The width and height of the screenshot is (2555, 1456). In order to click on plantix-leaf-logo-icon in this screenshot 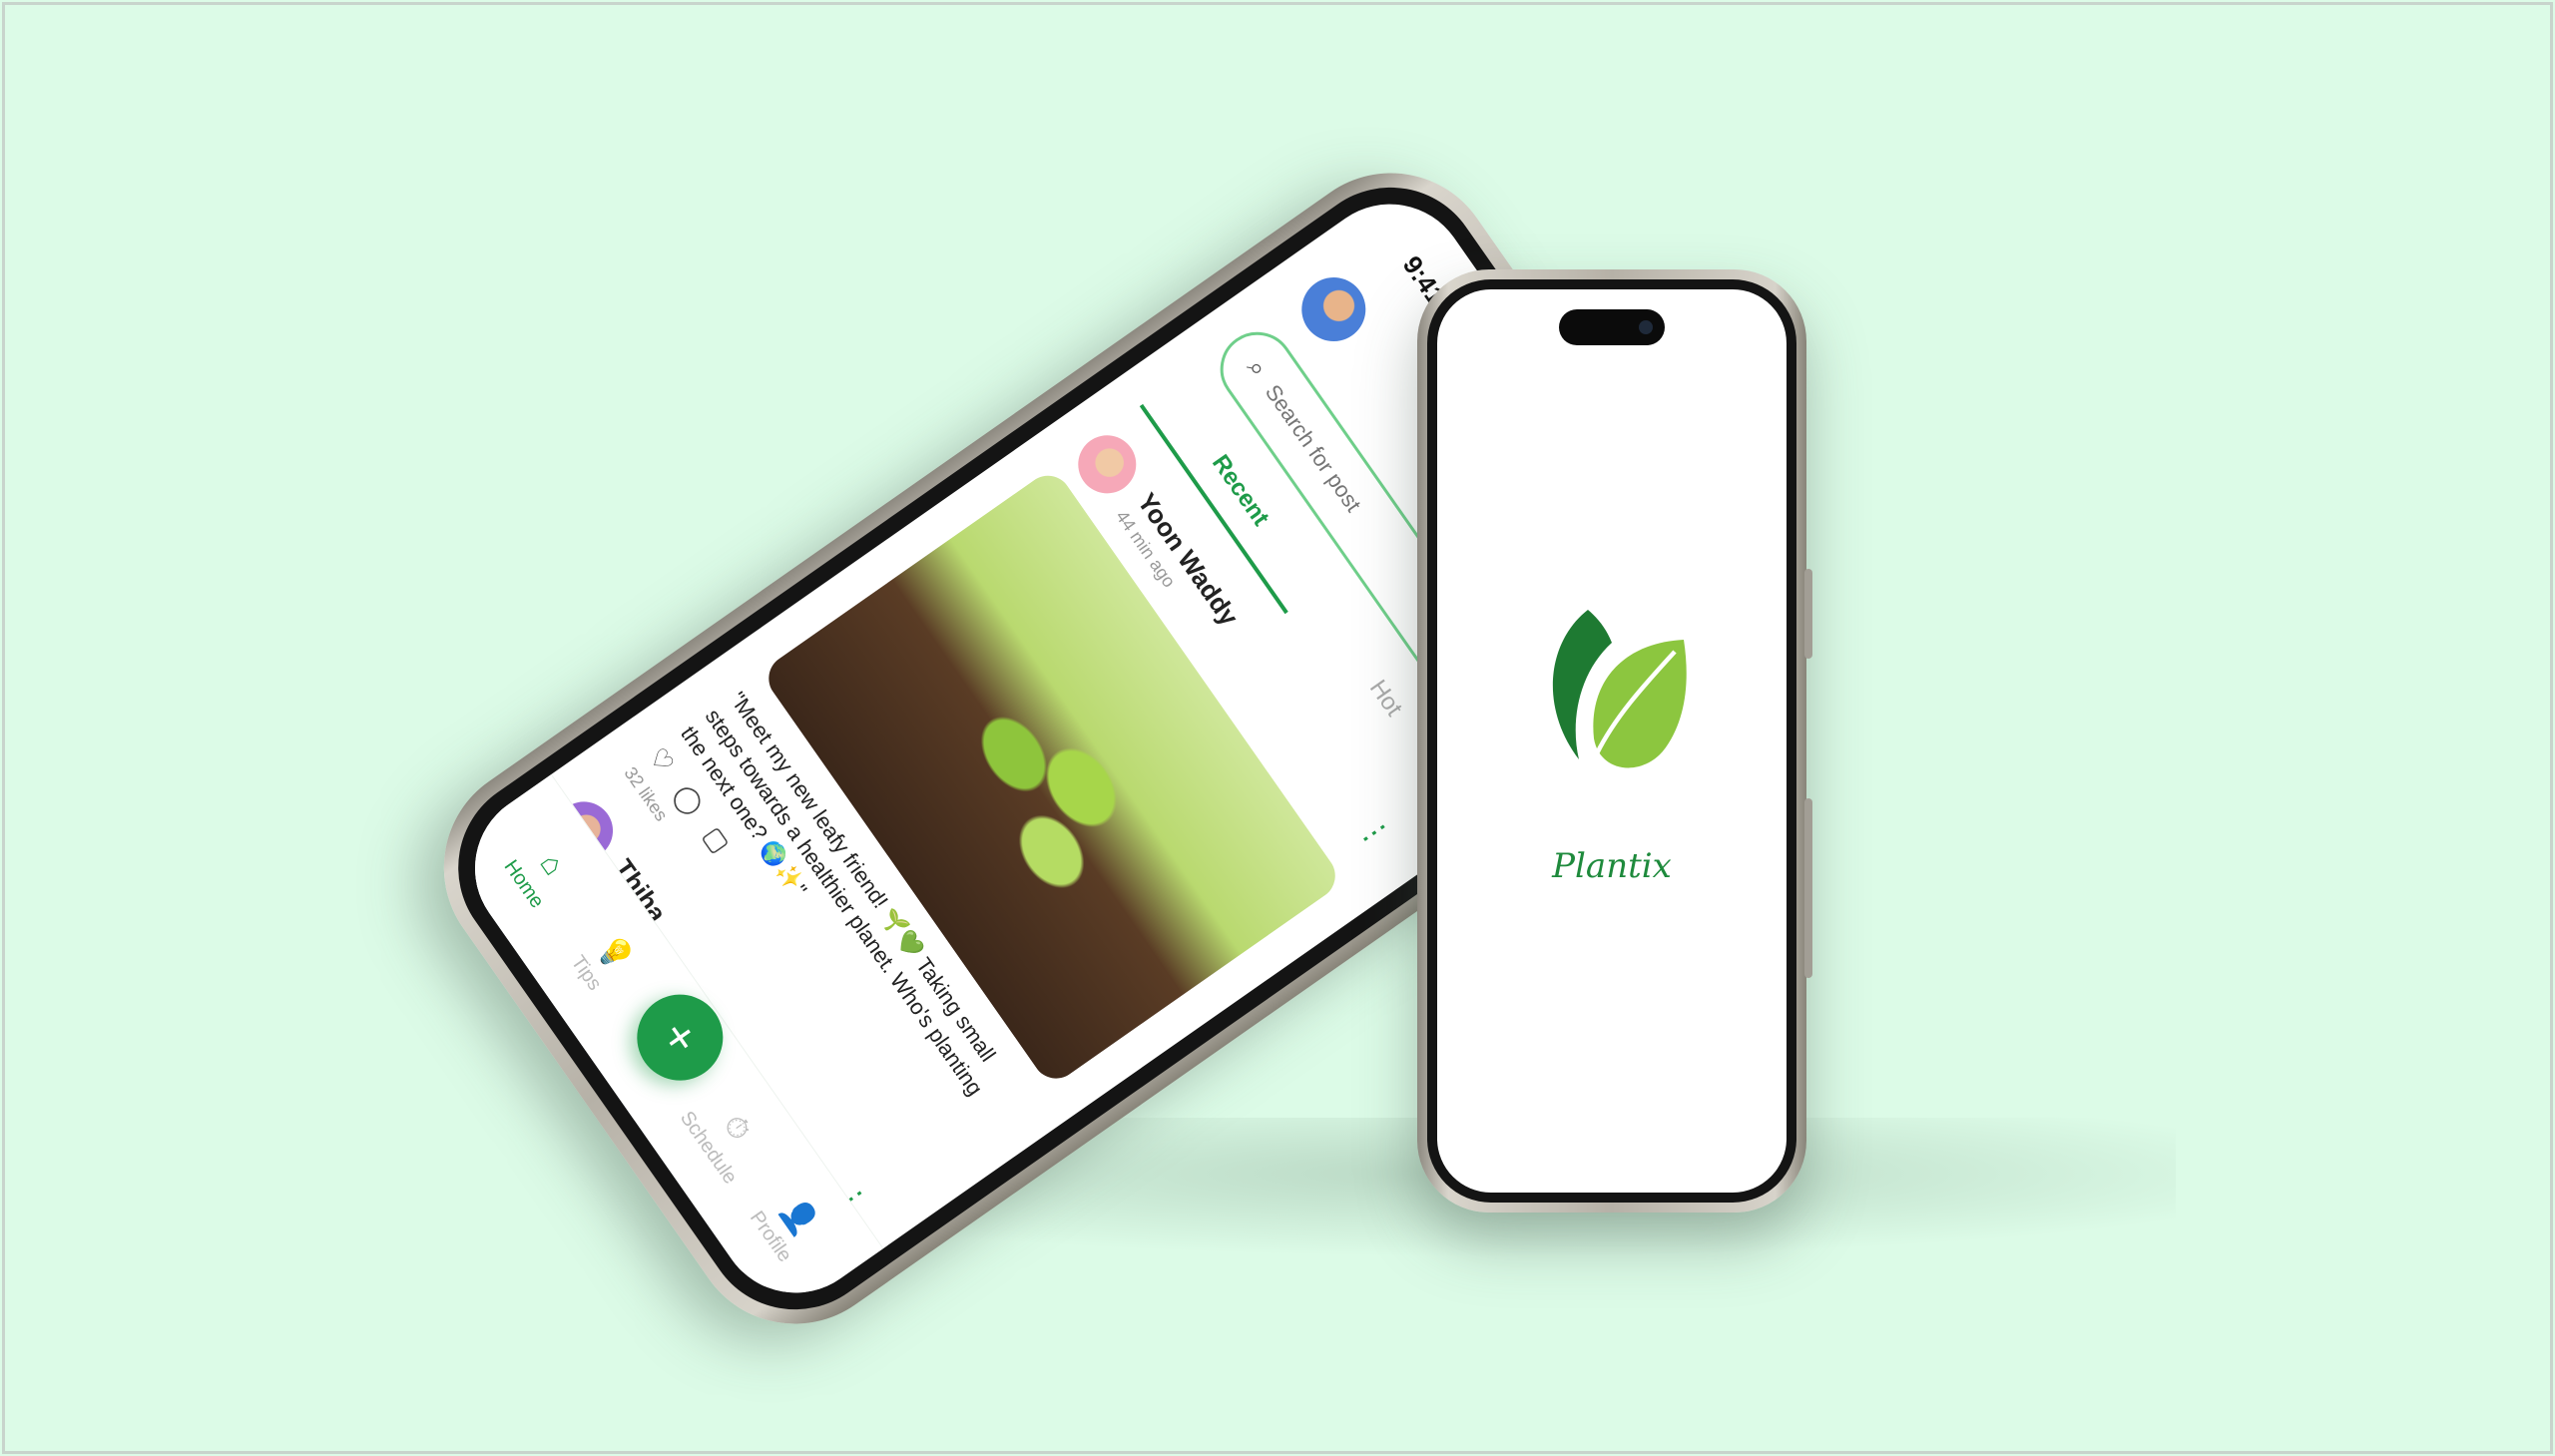, I will do `click(1619, 689)`.